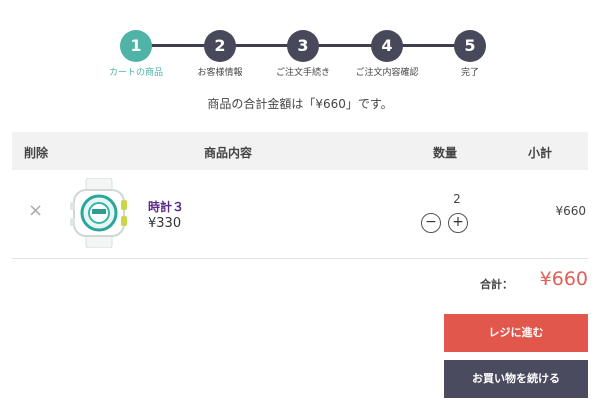 The image size is (600, 400). I want to click on step-number: 5, so click(470, 46).